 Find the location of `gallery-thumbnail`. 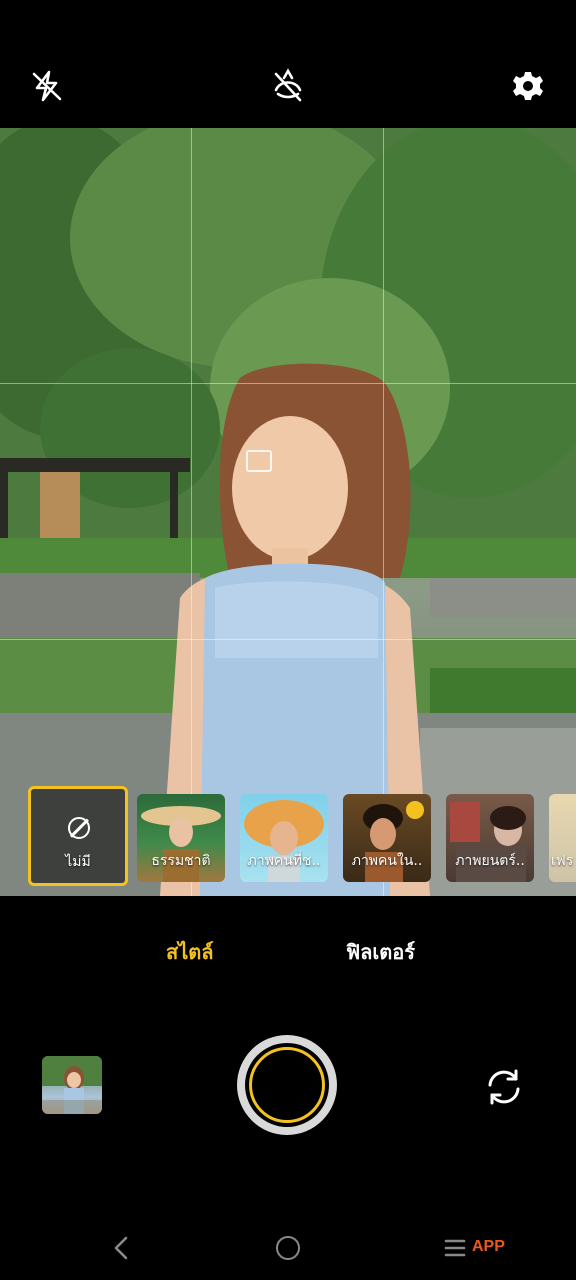

gallery-thumbnail is located at coordinates (72, 1085).